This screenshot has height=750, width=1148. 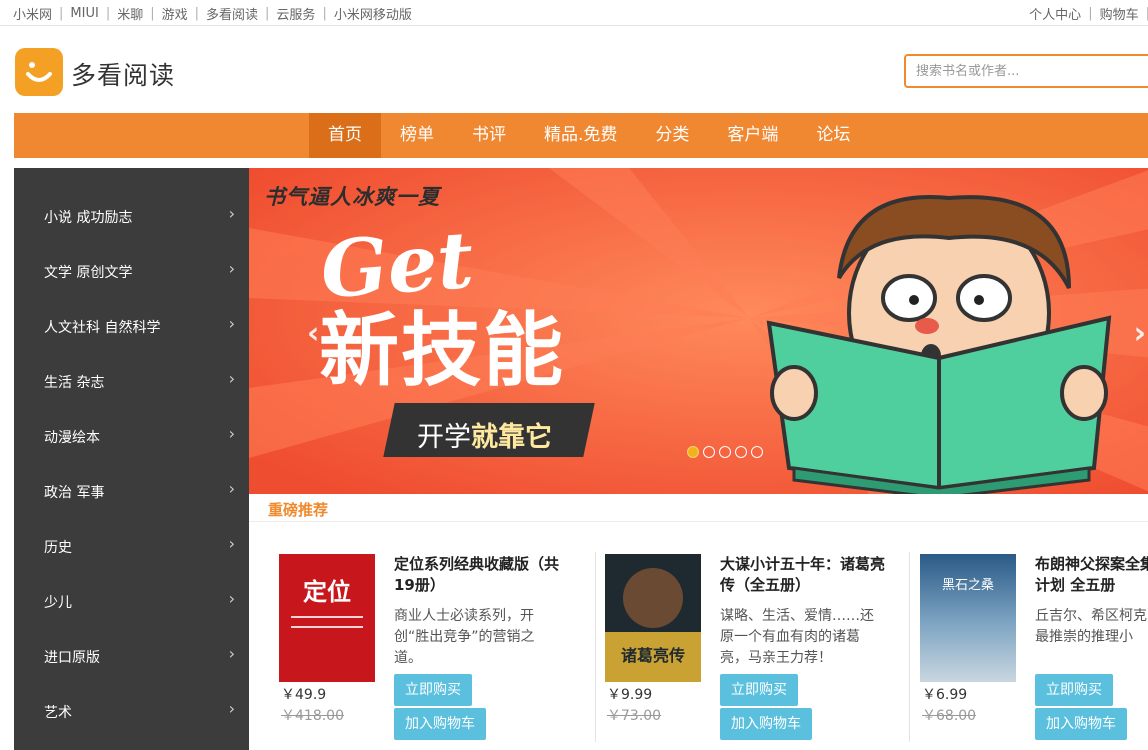 I want to click on category-label: 小说 成功励志, so click(x=88, y=218).